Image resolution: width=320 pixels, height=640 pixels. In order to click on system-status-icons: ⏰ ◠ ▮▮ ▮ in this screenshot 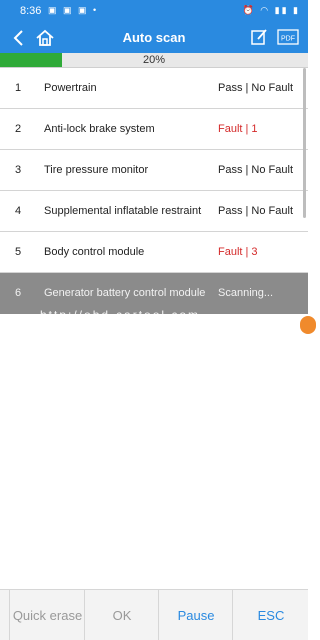, I will do `click(271, 10)`.